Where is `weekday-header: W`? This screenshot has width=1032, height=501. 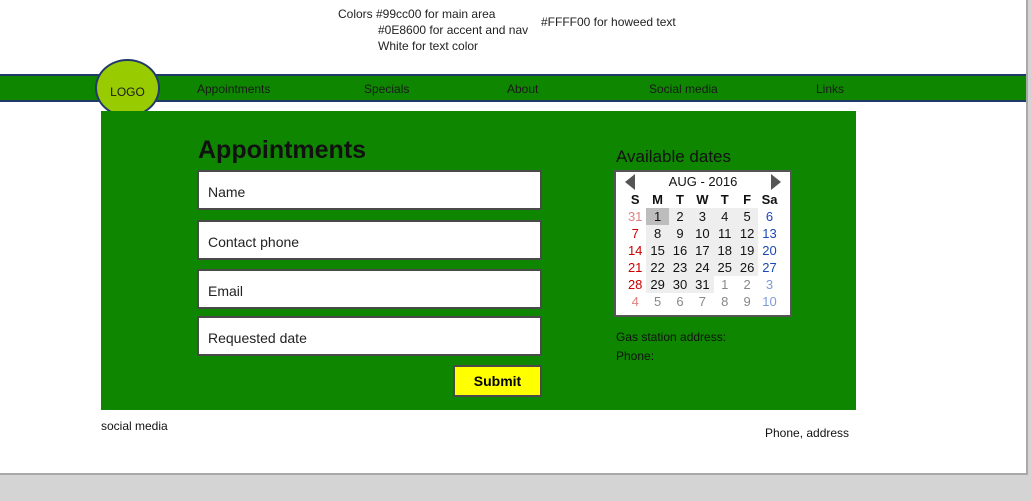
weekday-header: W is located at coordinates (702, 199).